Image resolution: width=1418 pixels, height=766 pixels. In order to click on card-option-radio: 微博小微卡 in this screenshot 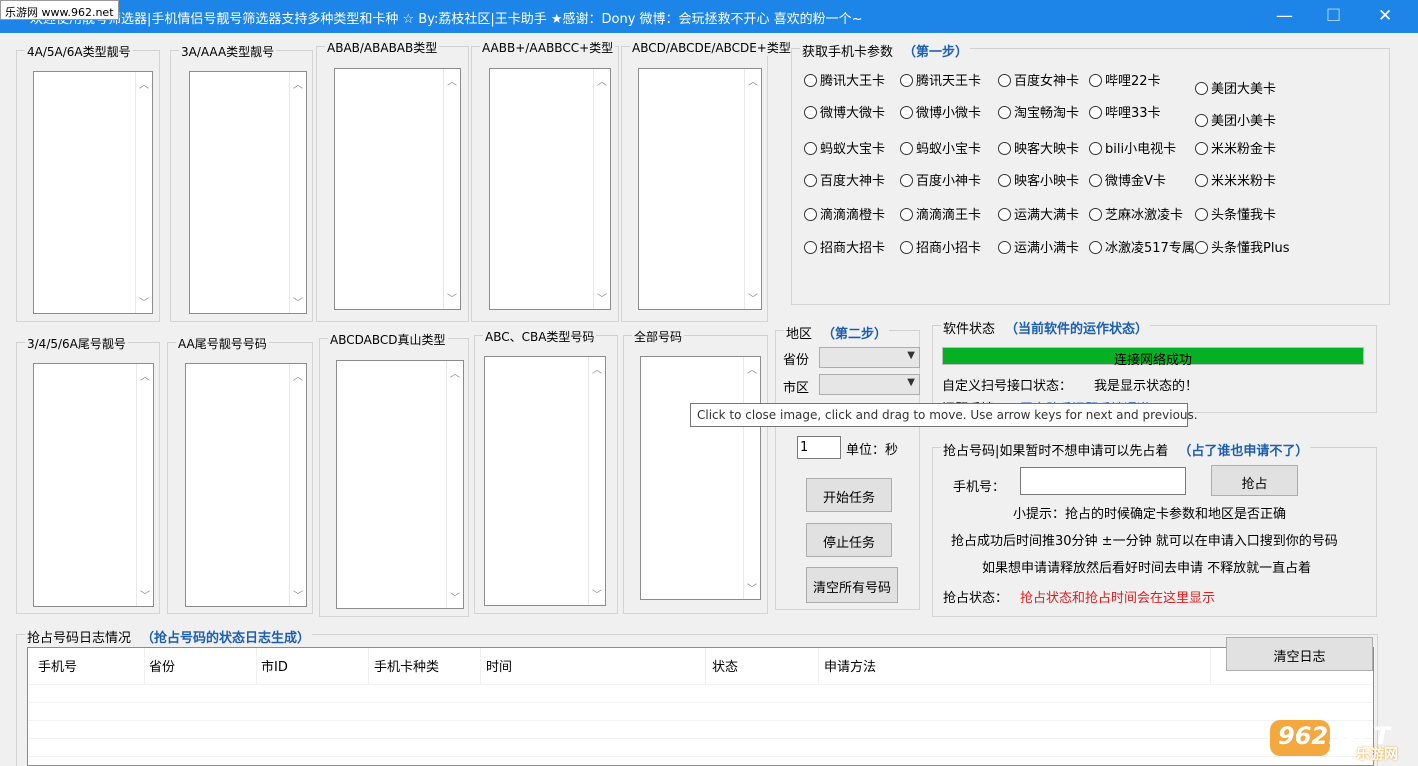, I will do `click(940, 111)`.